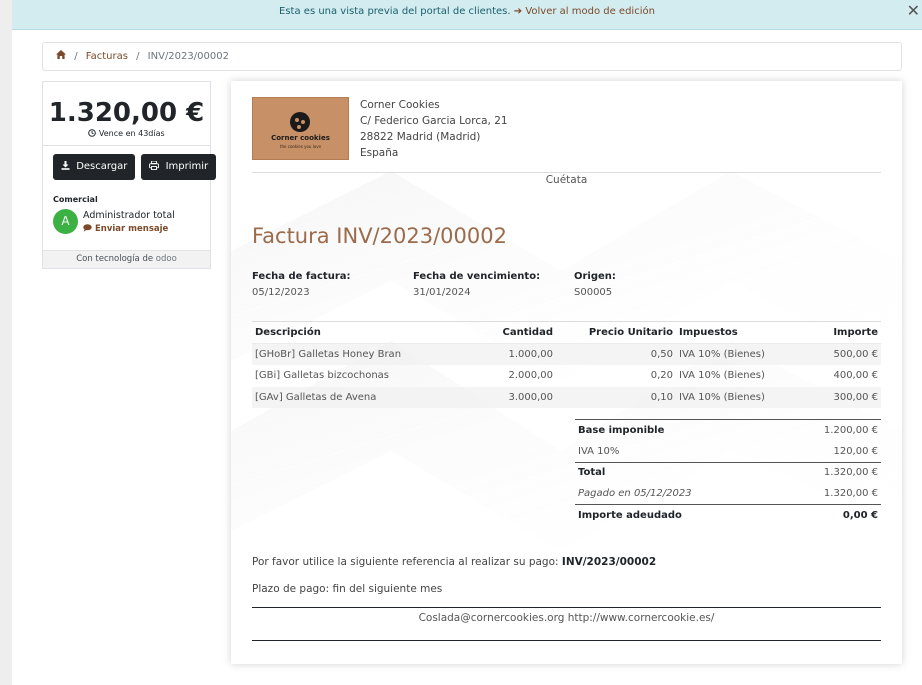 The width and height of the screenshot is (922, 685). Describe the element at coordinates (93, 133) in the screenshot. I see `clock-icon` at that location.